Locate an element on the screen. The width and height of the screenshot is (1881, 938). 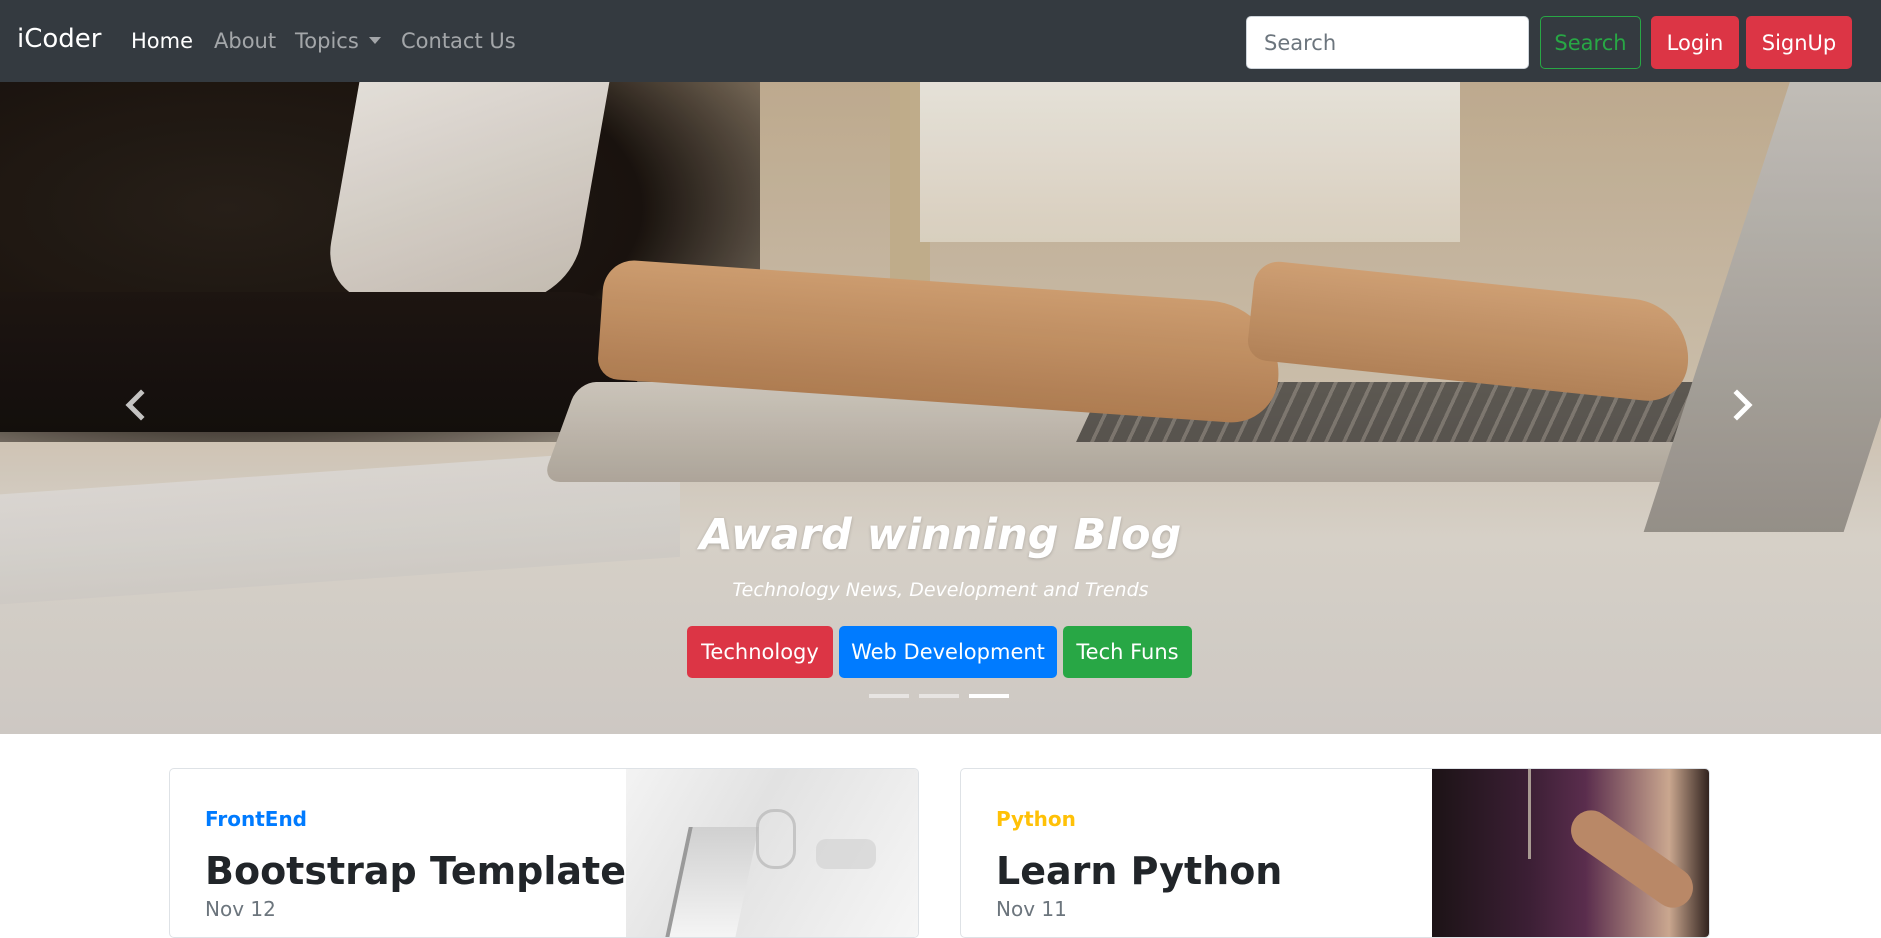
carousel-caption-title: Award winning Blog is located at coordinates (940, 535).